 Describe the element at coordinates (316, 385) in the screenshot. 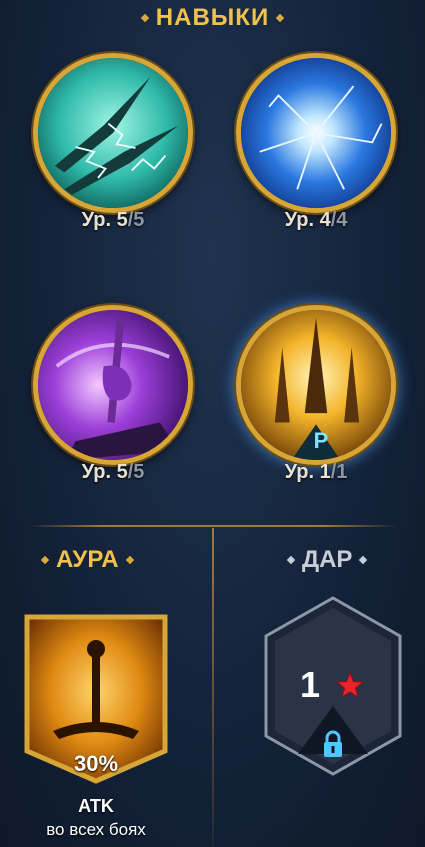

I see `skill-golden-spires: P` at that location.